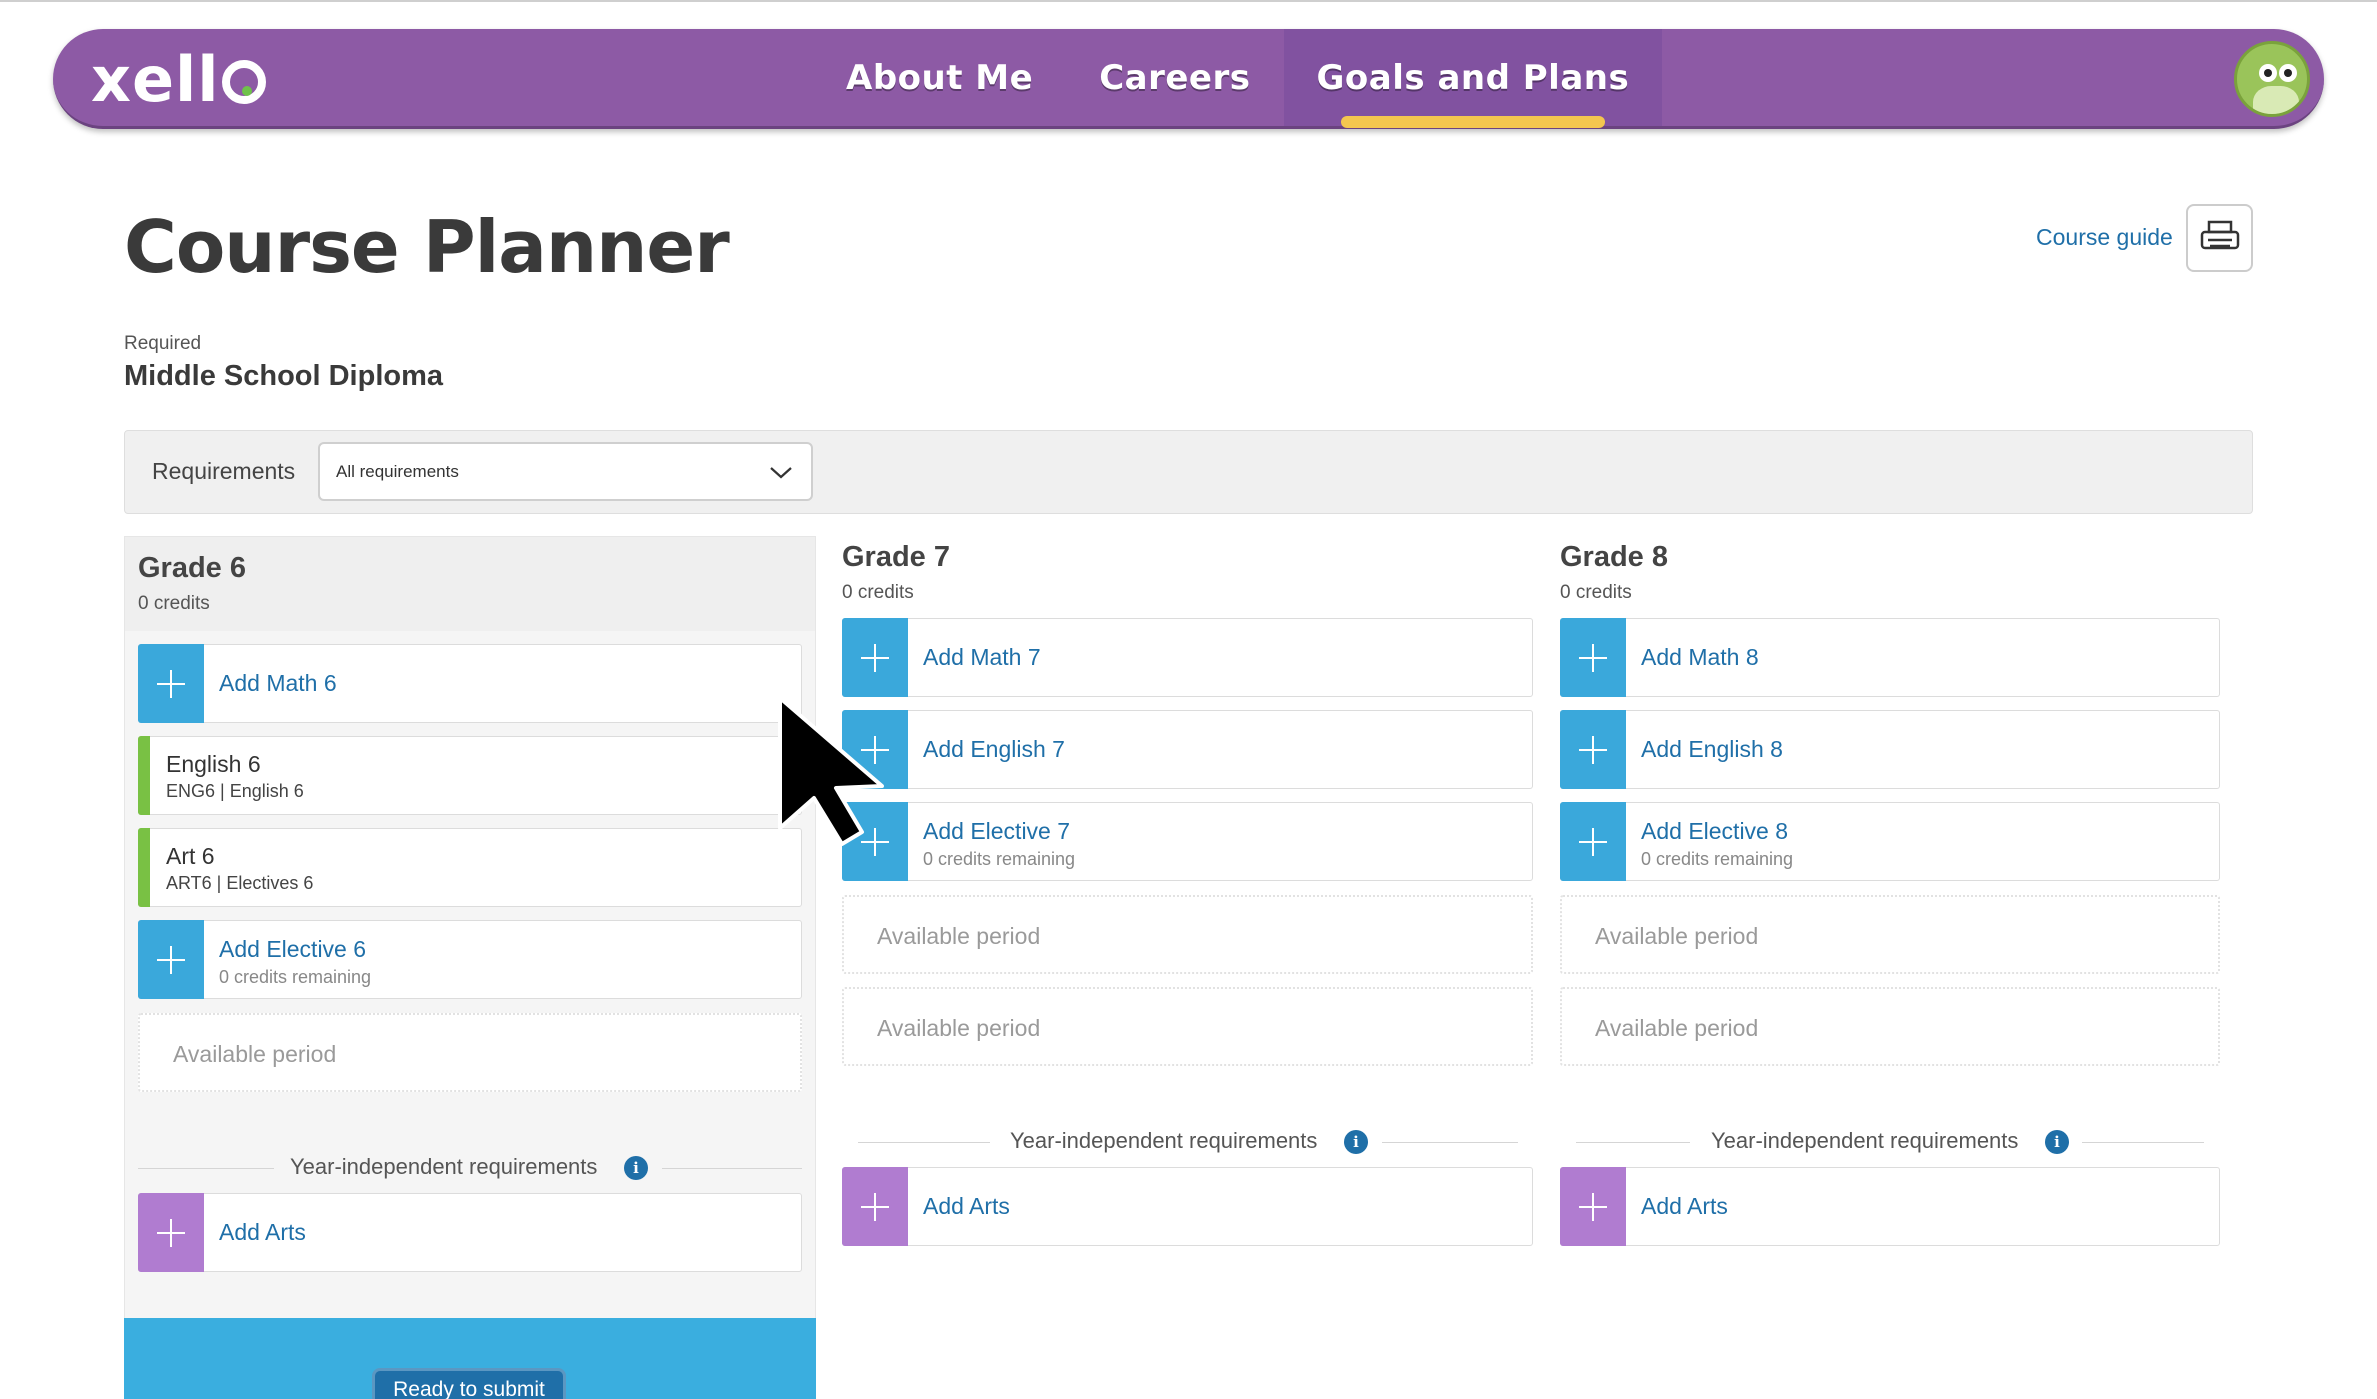 Image resolution: width=2377 pixels, height=1399 pixels. I want to click on requirements-label: Requirements, so click(224, 471).